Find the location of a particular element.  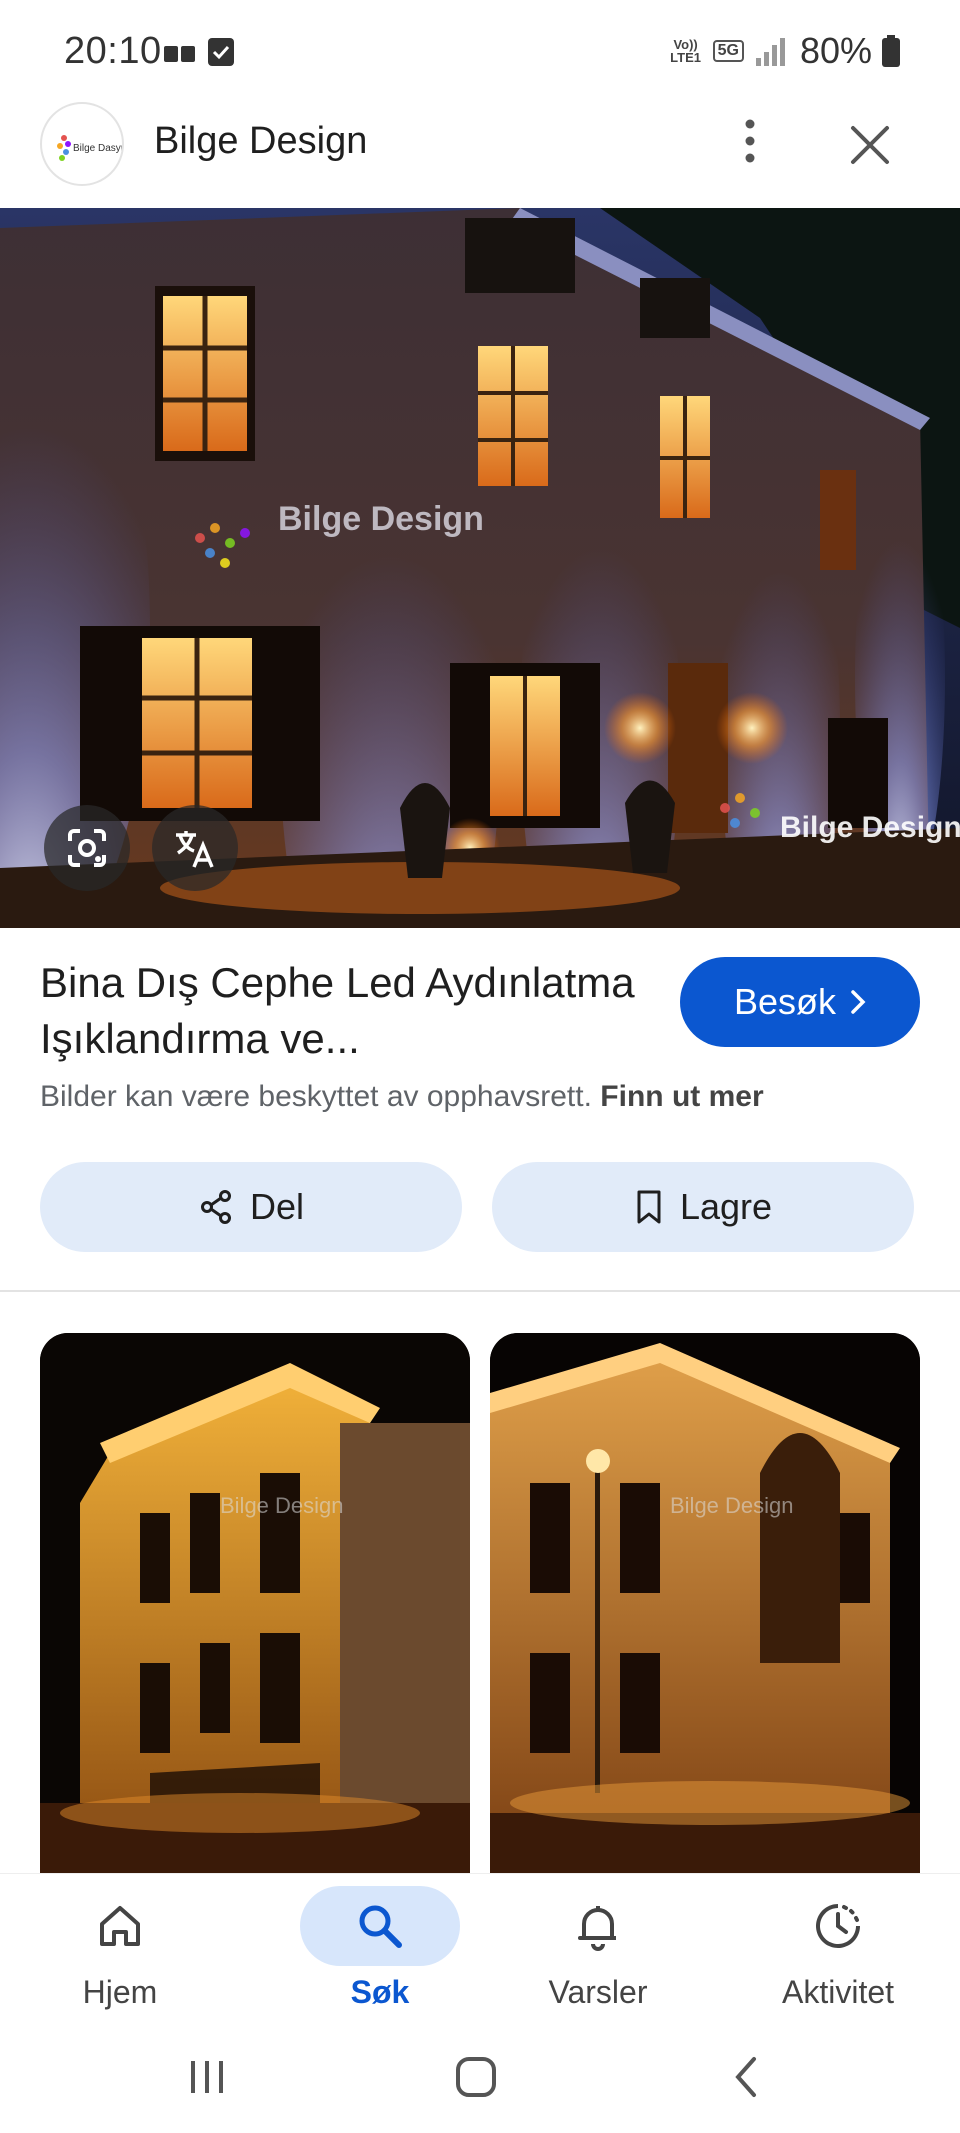

volte-indicator: Vo)) LTE1 is located at coordinates (686, 51).